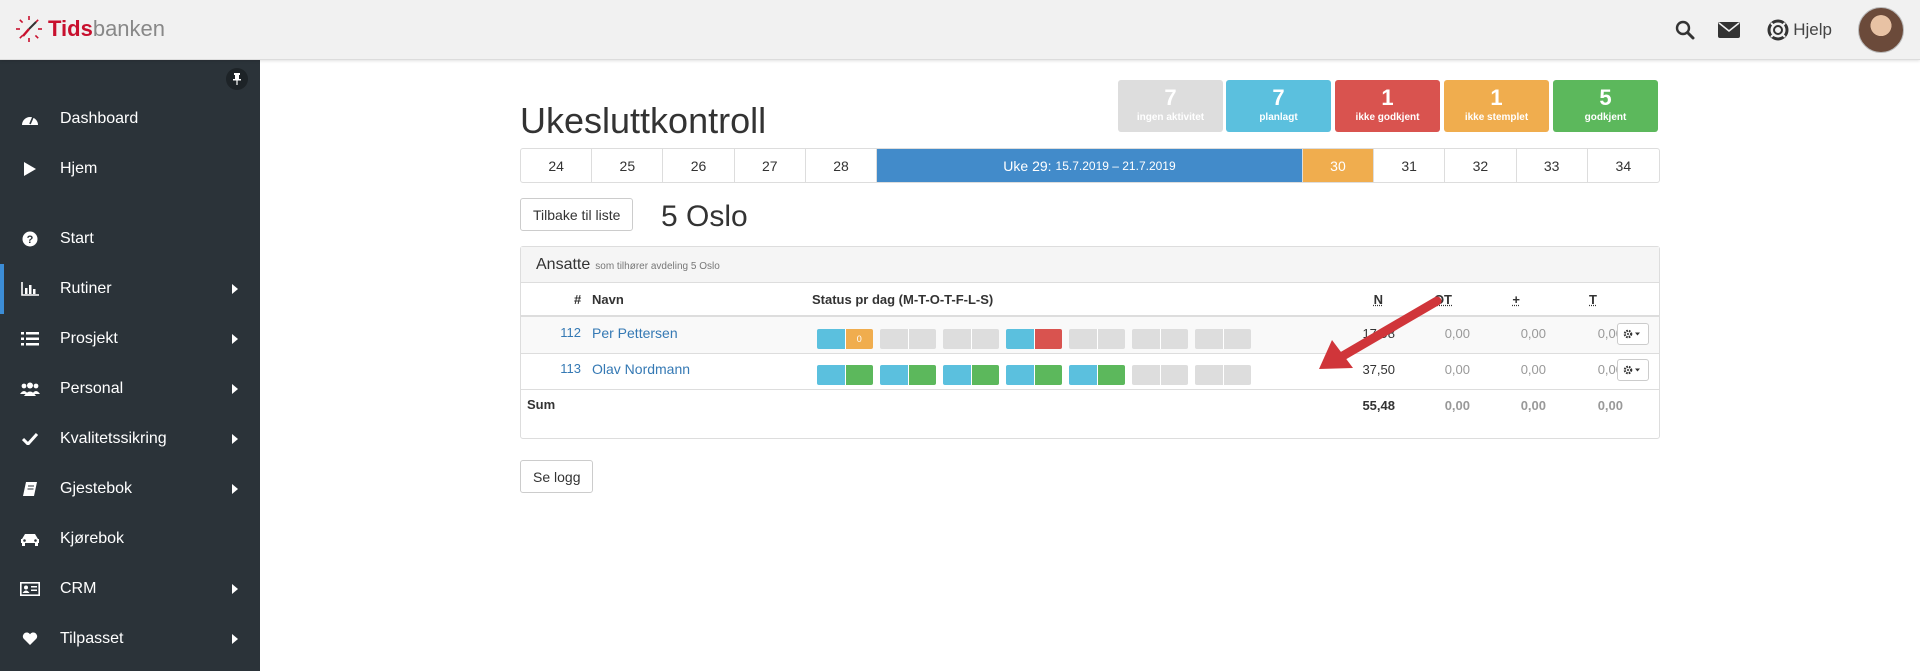 This screenshot has width=1920, height=671. Describe the element at coordinates (842, 165) in the screenshot. I see `week-button-28: 28` at that location.